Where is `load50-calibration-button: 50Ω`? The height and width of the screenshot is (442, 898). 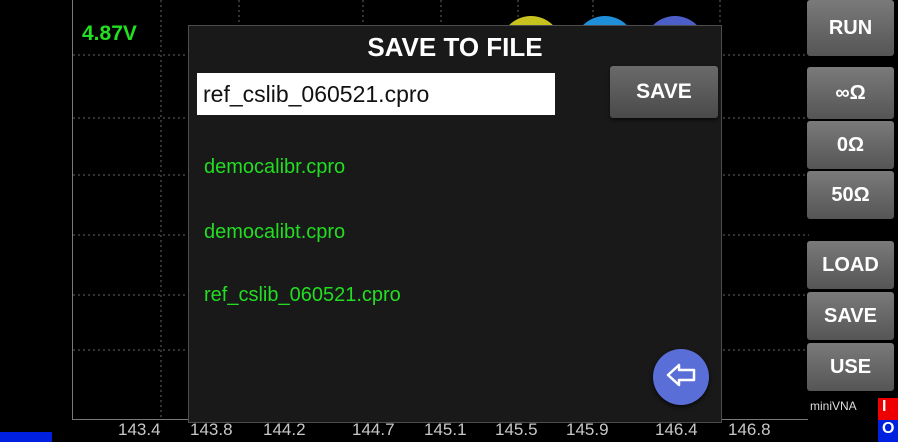
load50-calibration-button: 50Ω is located at coordinates (850, 195).